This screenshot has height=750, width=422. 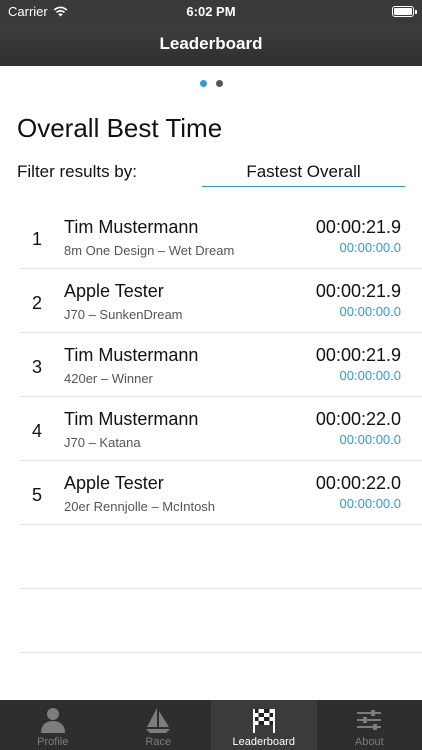 I want to click on tab-leaderboard: Leaderboard, so click(x=264, y=725).